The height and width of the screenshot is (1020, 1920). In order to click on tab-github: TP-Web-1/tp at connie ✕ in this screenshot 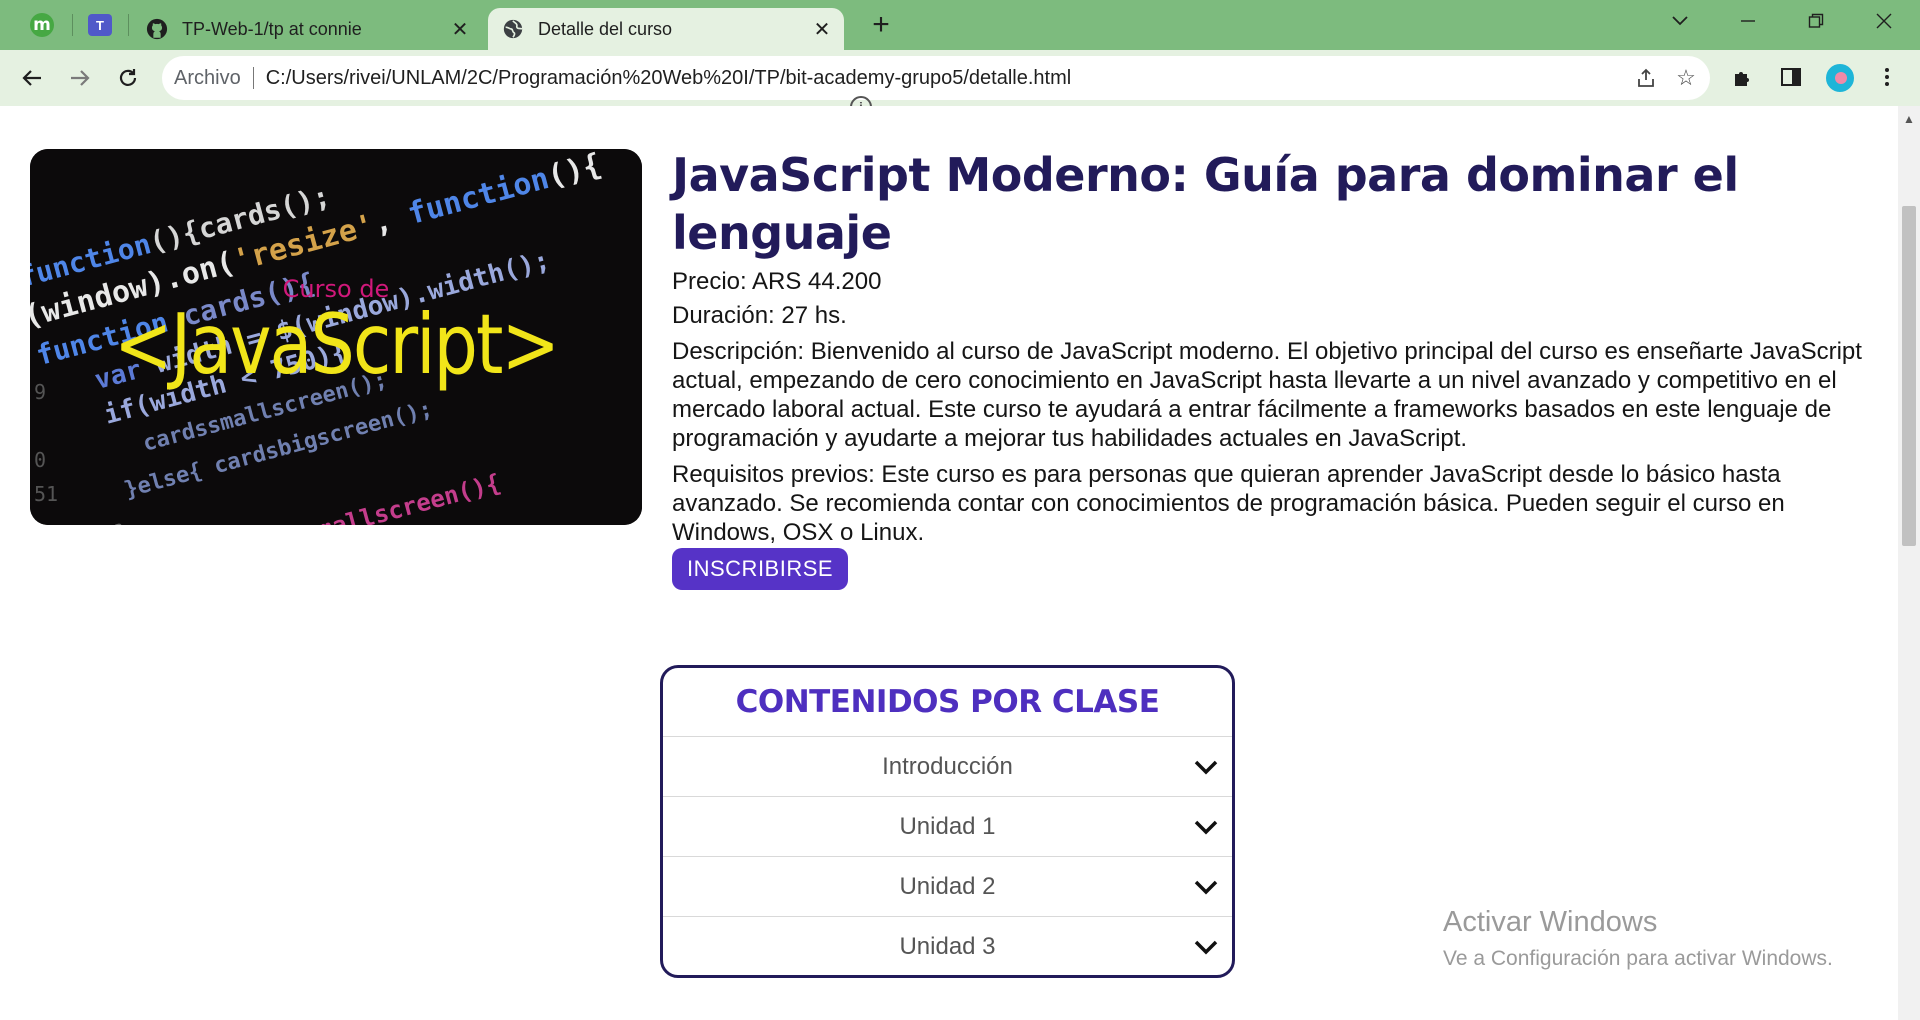, I will do `click(307, 29)`.